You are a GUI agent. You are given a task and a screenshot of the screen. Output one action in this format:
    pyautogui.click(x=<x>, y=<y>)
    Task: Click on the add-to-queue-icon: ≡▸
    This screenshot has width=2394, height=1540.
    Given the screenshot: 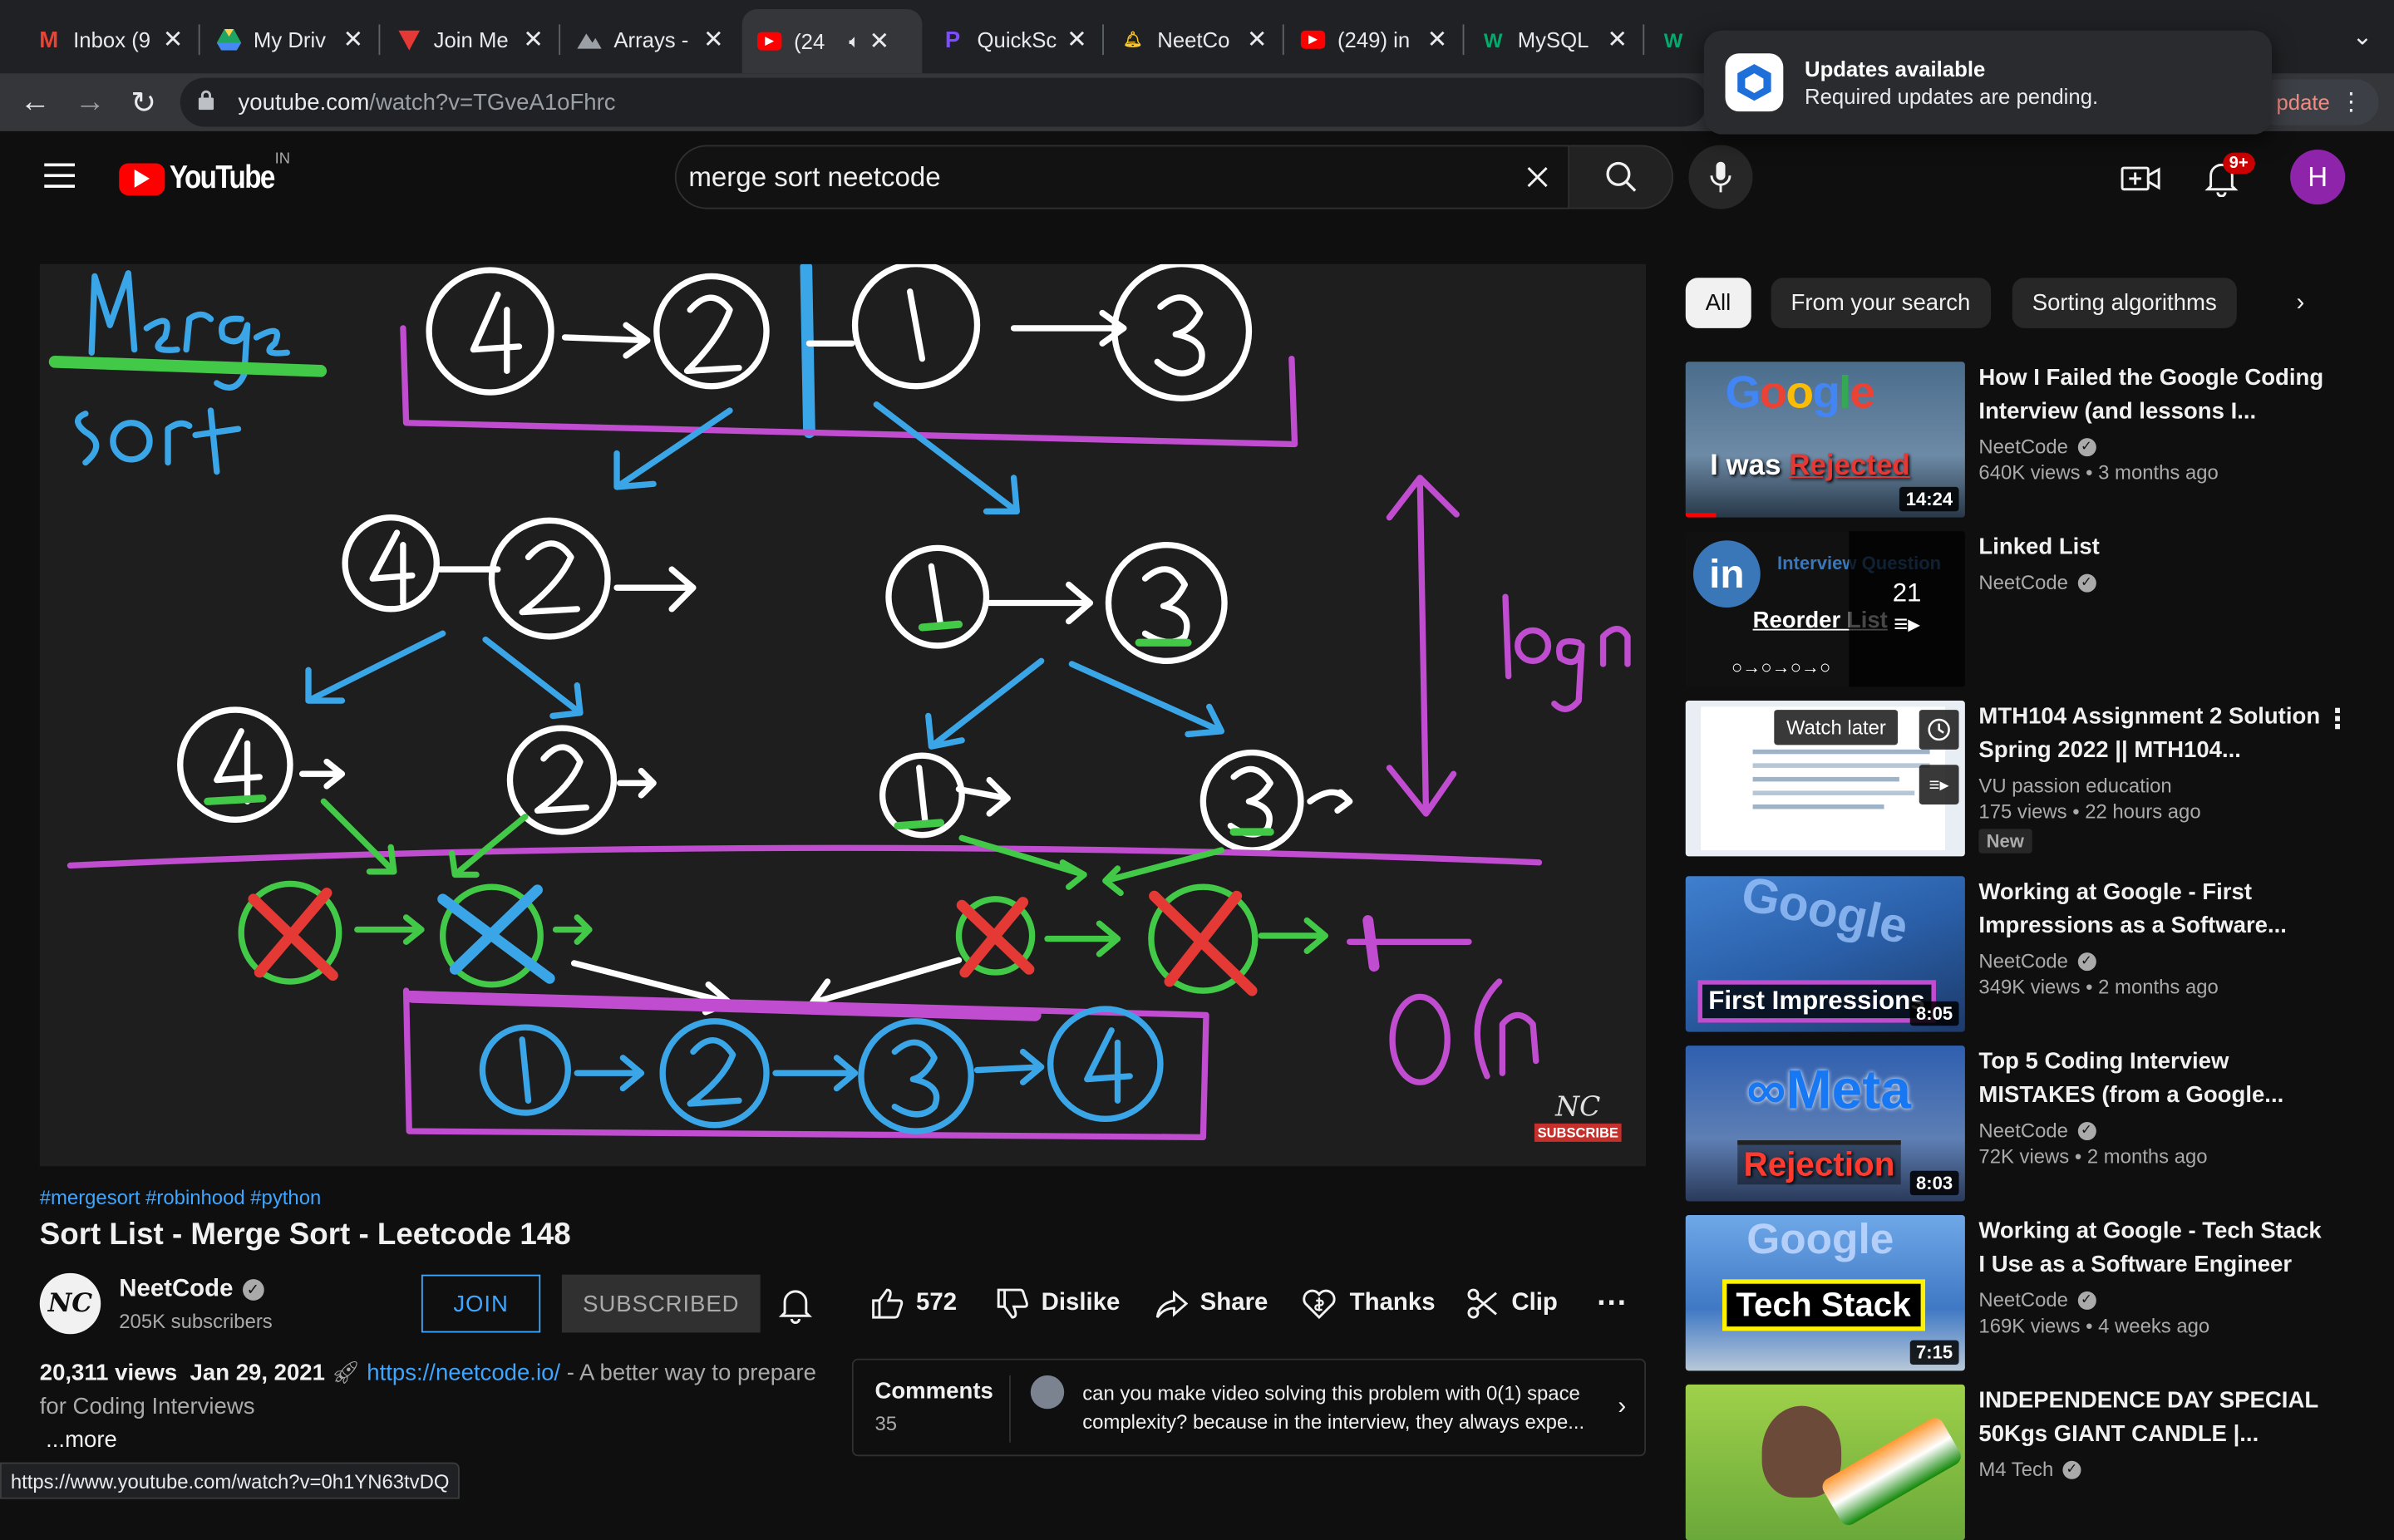 What is the action you would take?
    pyautogui.click(x=1939, y=784)
    